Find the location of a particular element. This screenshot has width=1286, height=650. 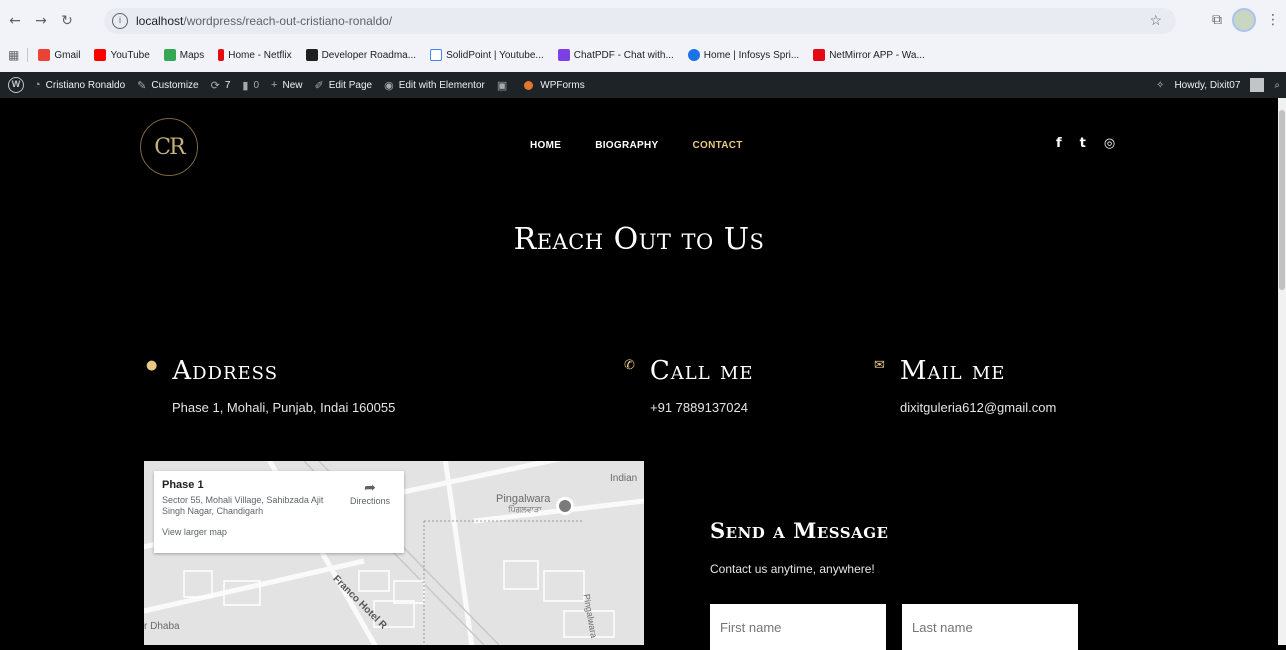

gmail-icon is located at coordinates (44, 55).